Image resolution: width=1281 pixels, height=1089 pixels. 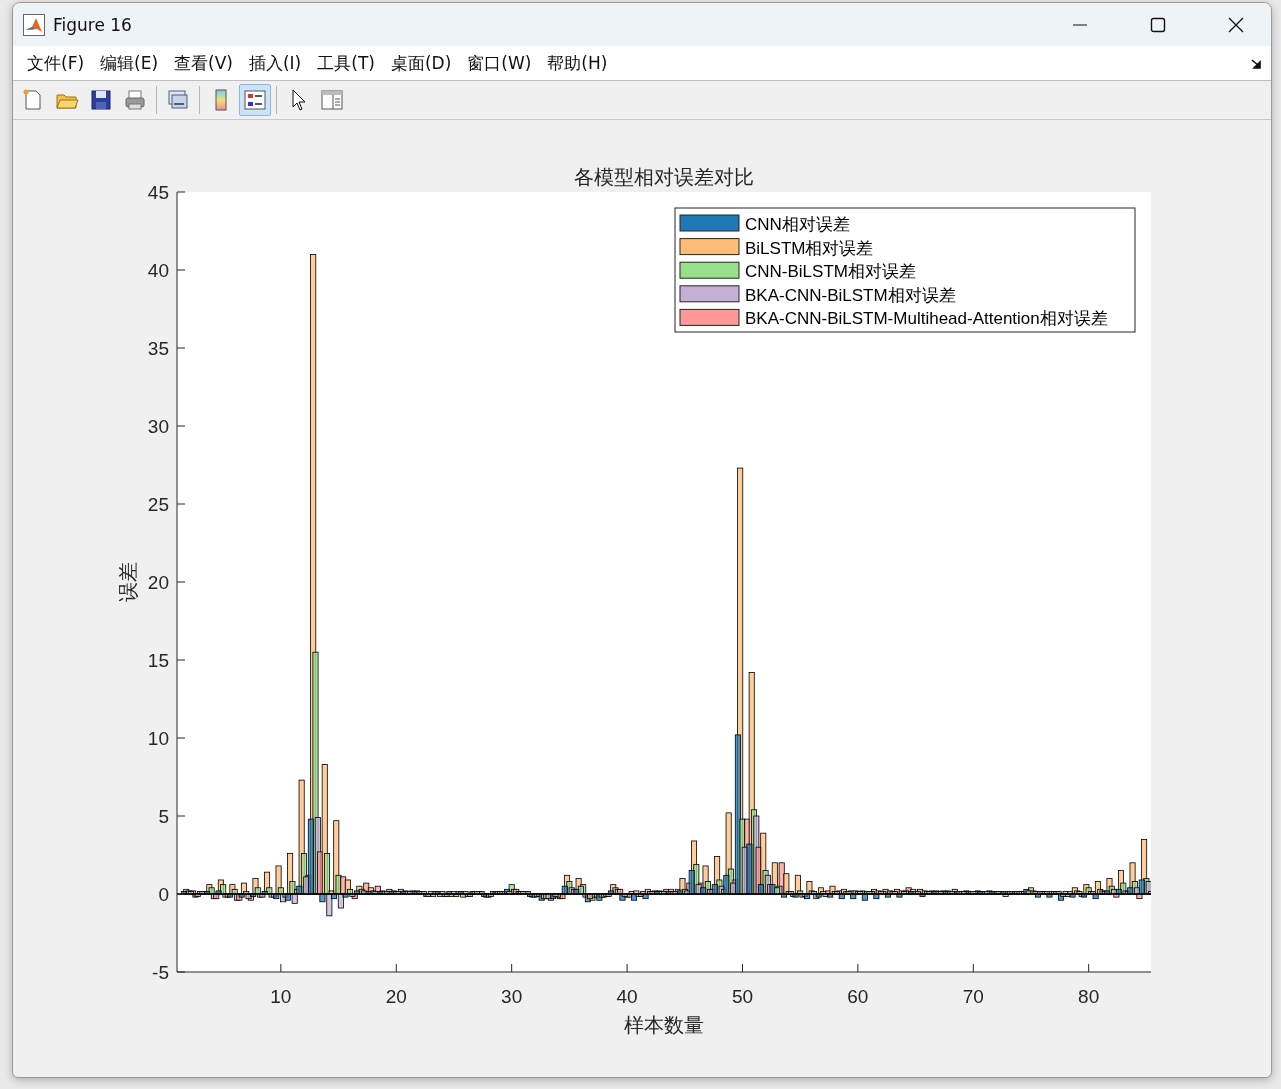 I want to click on y-tick-label: 40, so click(x=158, y=270).